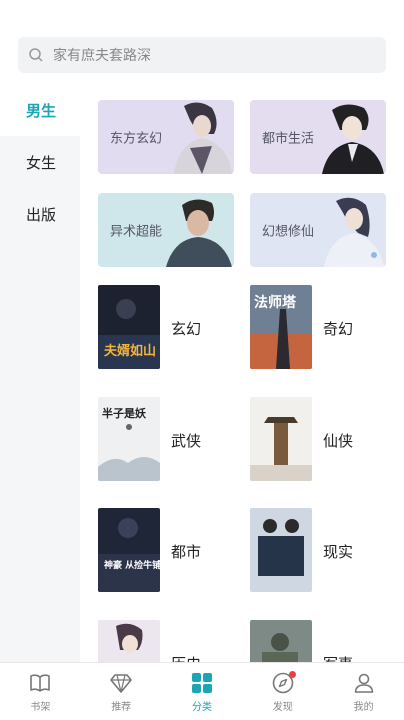 Image resolution: width=404 pixels, height=720 pixels. Describe the element at coordinates (363, 707) in the screenshot. I see `tab-label: 我的` at that location.